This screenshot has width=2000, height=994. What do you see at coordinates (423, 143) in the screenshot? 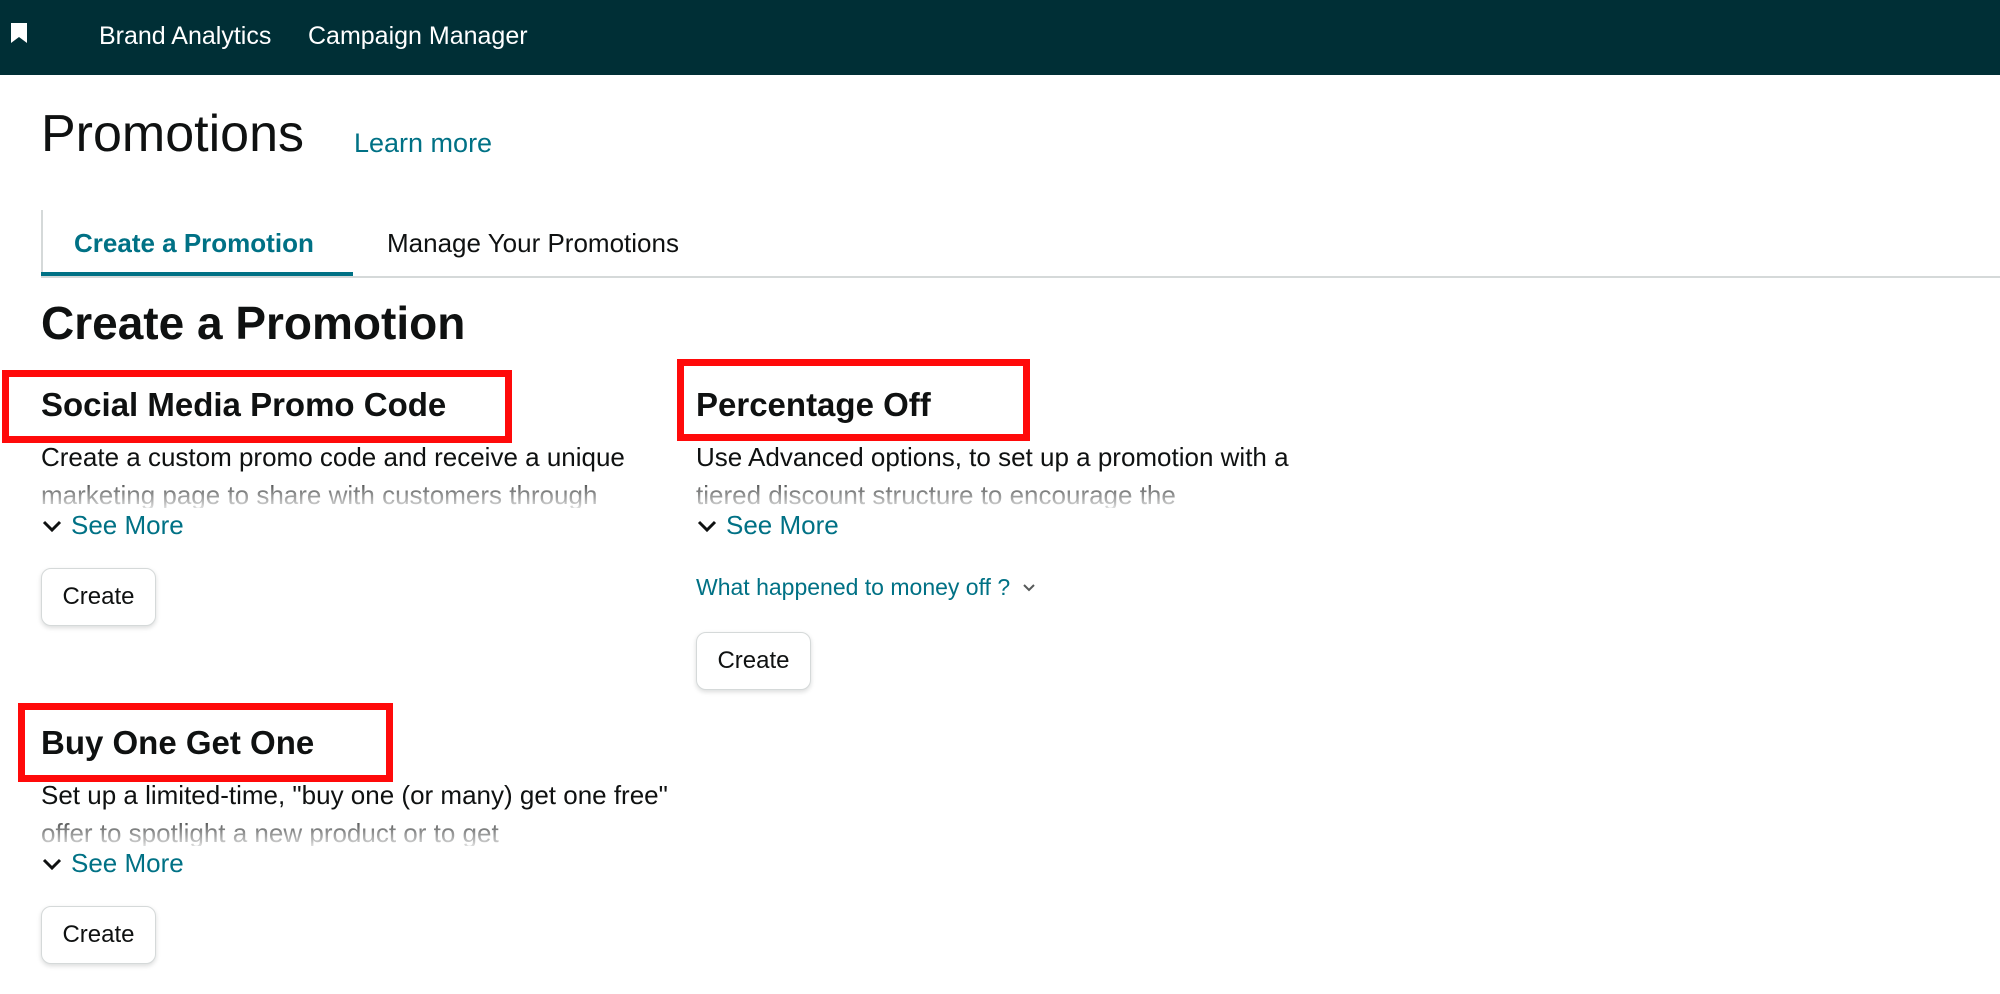
I see `learn-more-link: Learn more` at bounding box center [423, 143].